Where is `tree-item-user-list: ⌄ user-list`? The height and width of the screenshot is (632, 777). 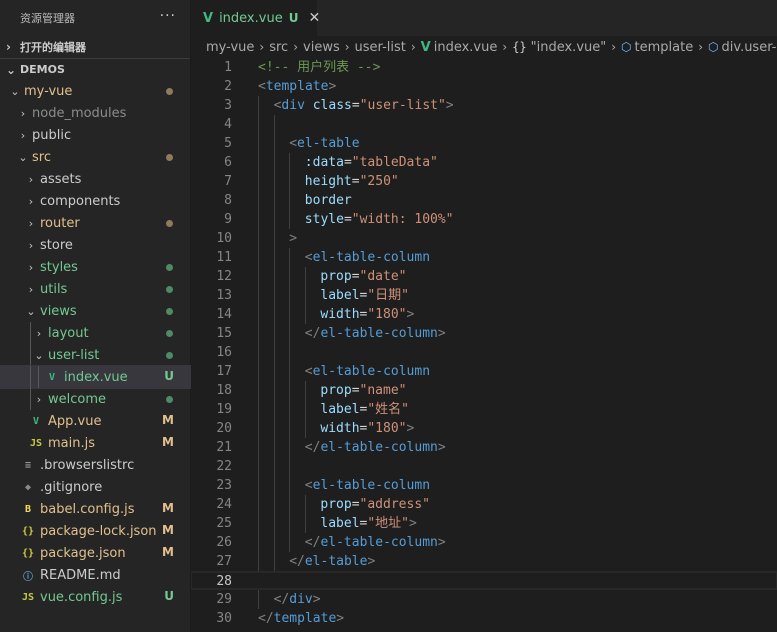 tree-item-user-list: ⌄ user-list is located at coordinates (95, 355).